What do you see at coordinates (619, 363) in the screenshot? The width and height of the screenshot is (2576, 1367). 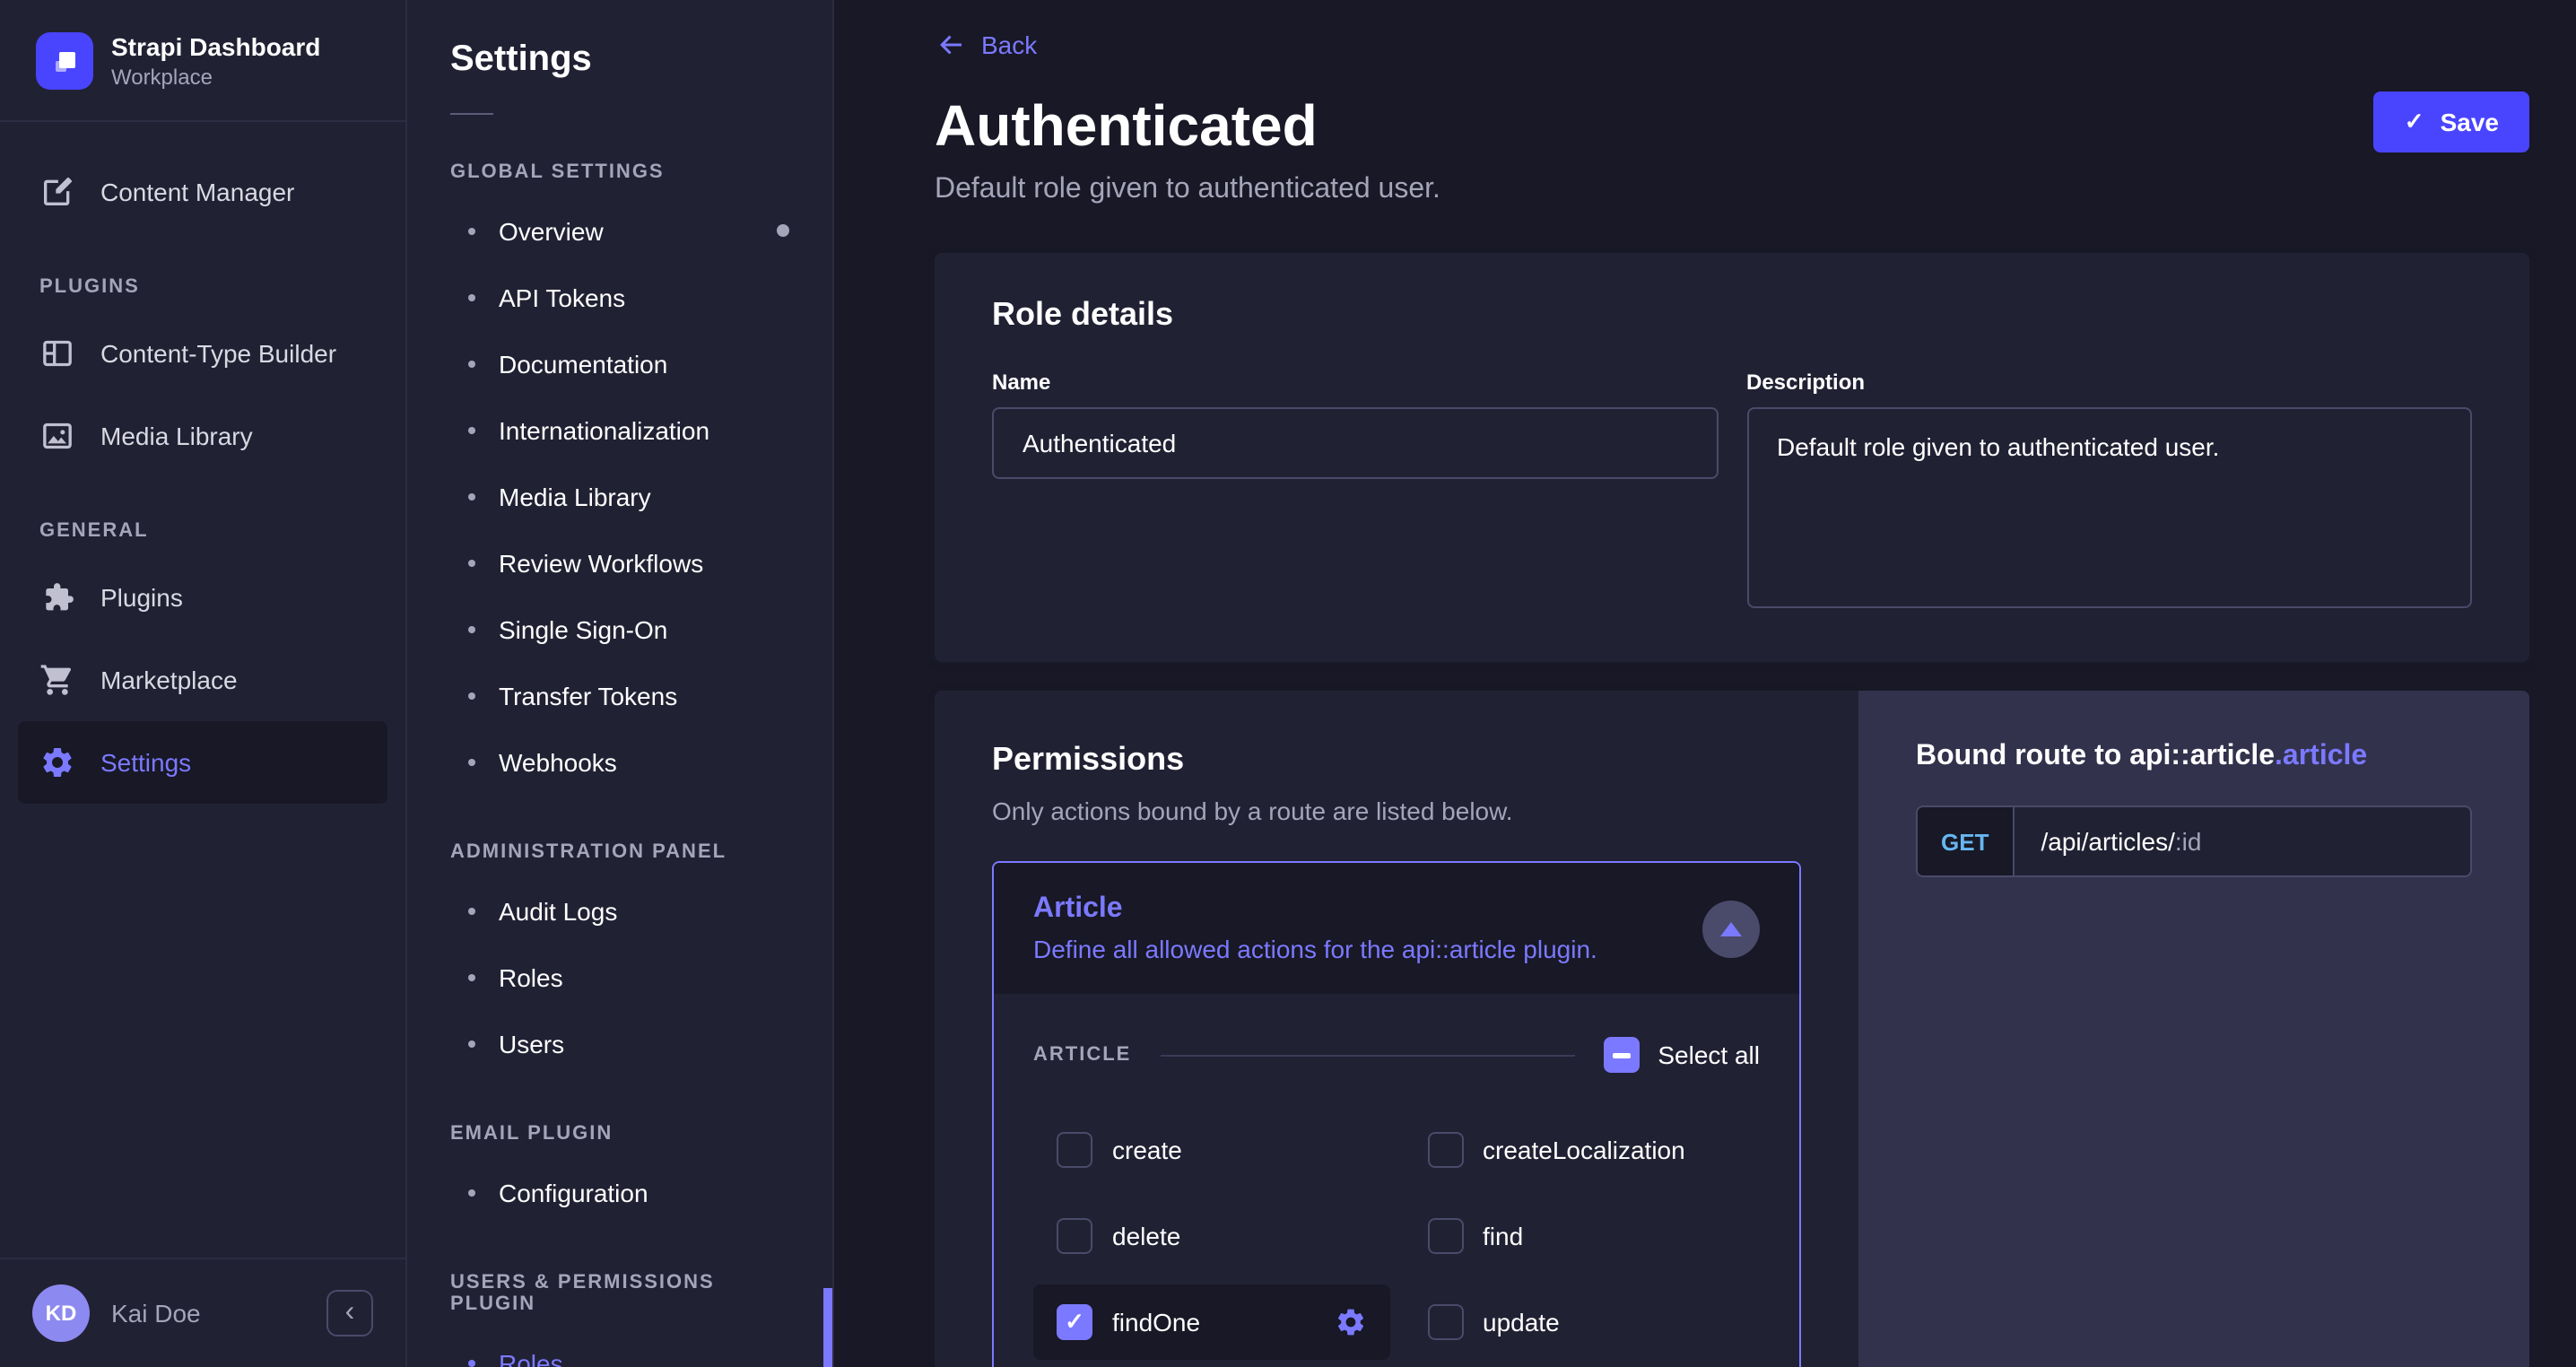 I see `subnav-item-documentation: Documentation` at bounding box center [619, 363].